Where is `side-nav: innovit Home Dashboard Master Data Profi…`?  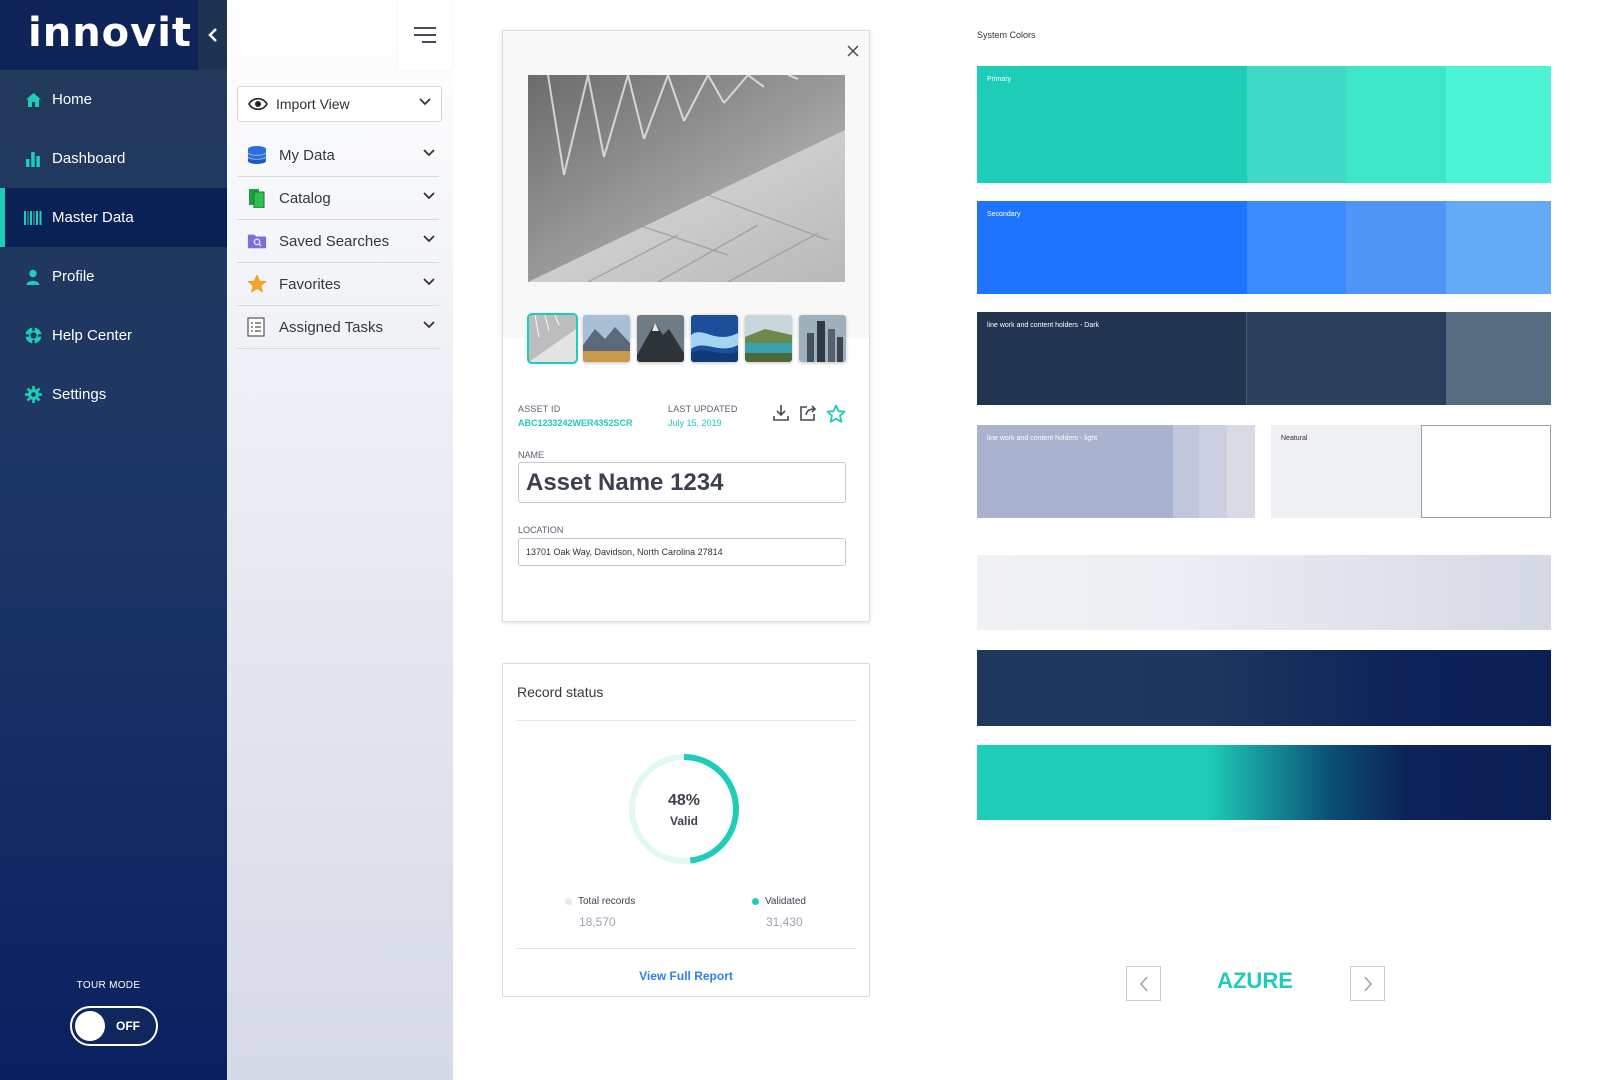
side-nav: innovit Home Dashboard Master Data Profi… is located at coordinates (113, 540).